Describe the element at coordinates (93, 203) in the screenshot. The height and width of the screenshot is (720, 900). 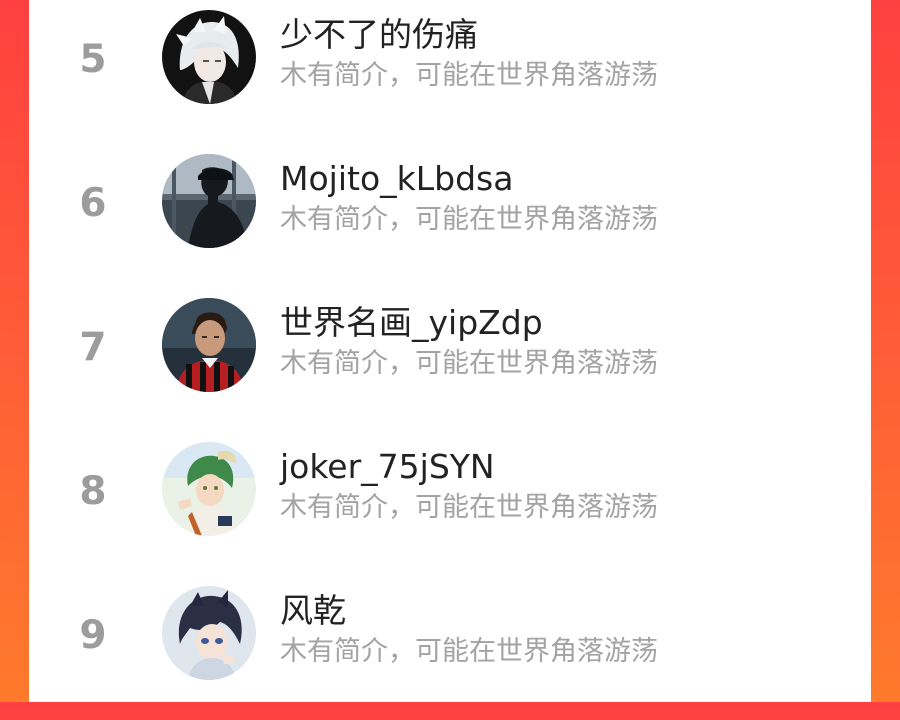
I see `rank-number: 6` at that location.